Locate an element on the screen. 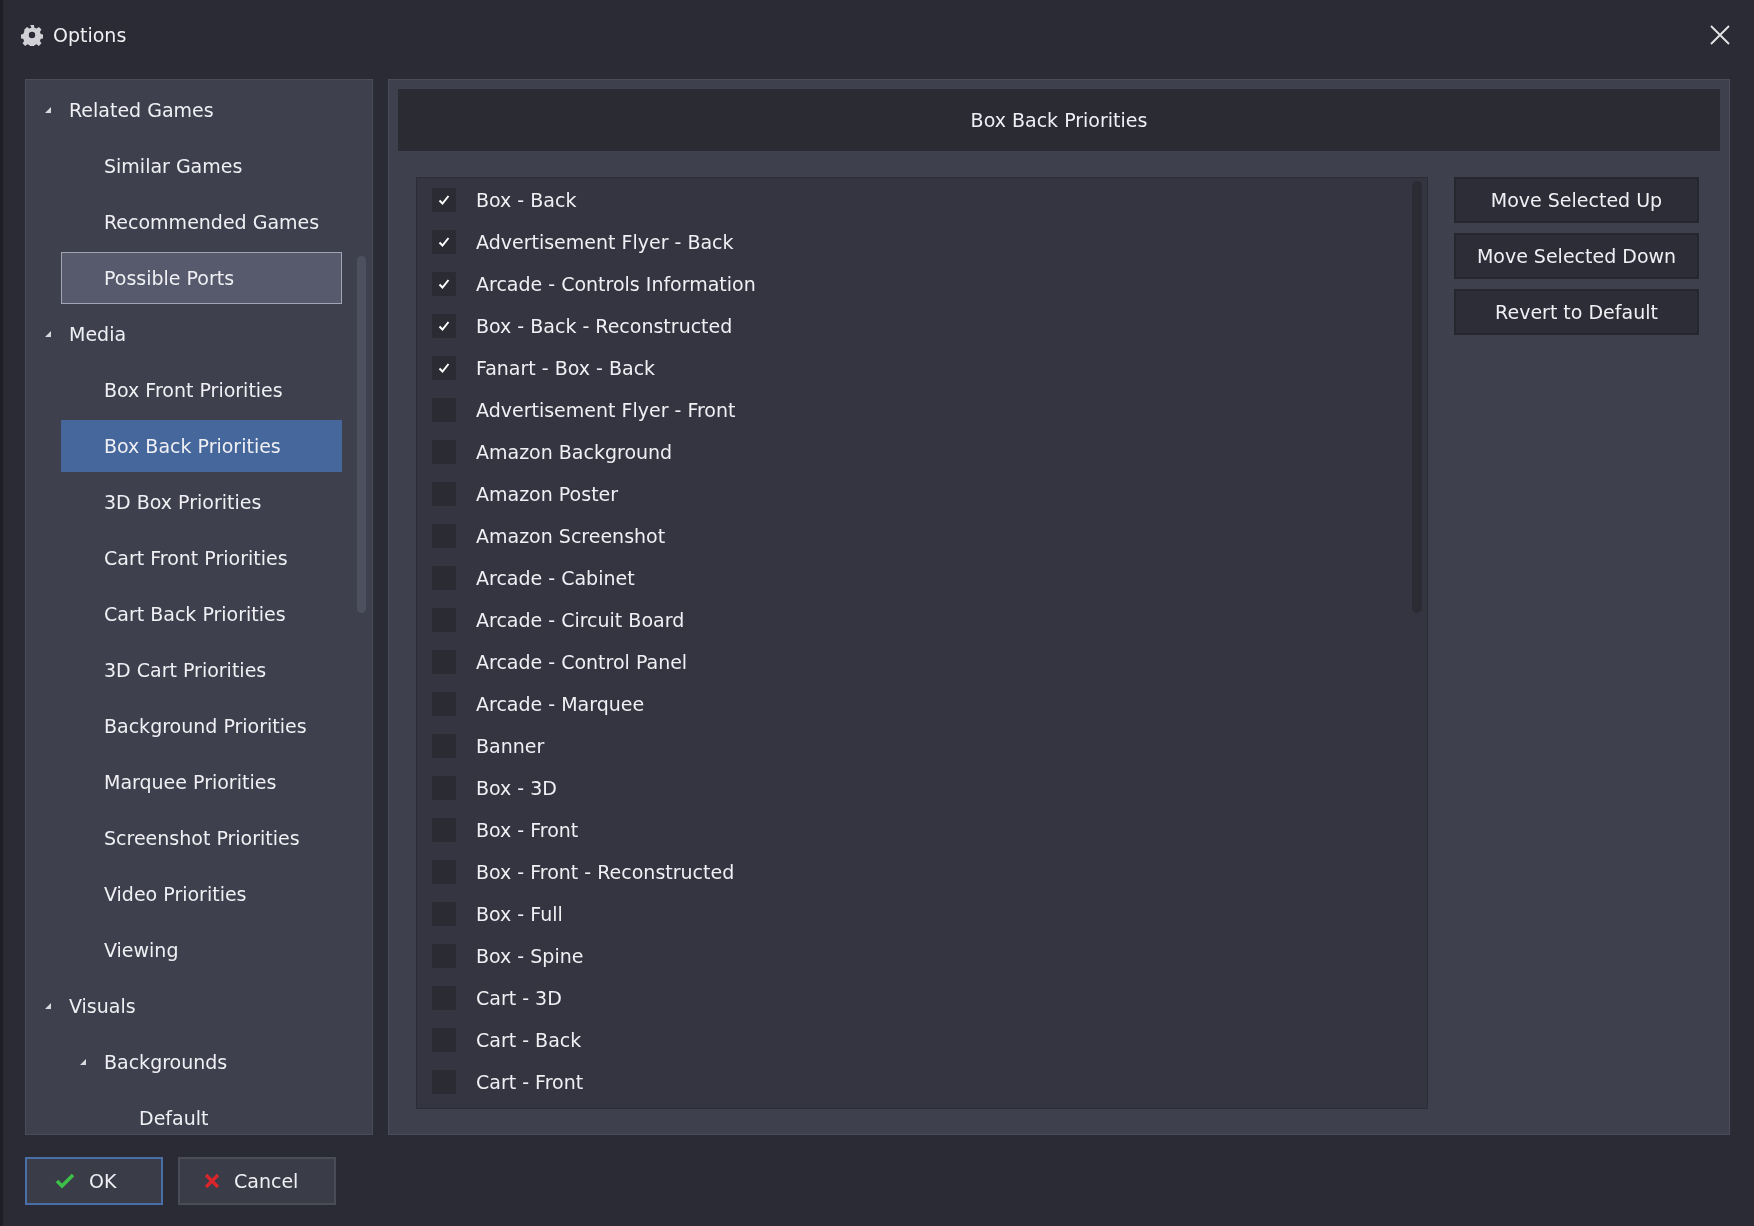 Image resolution: width=1754 pixels, height=1226 pixels. action-button: Move Selected Up is located at coordinates (1576, 200).